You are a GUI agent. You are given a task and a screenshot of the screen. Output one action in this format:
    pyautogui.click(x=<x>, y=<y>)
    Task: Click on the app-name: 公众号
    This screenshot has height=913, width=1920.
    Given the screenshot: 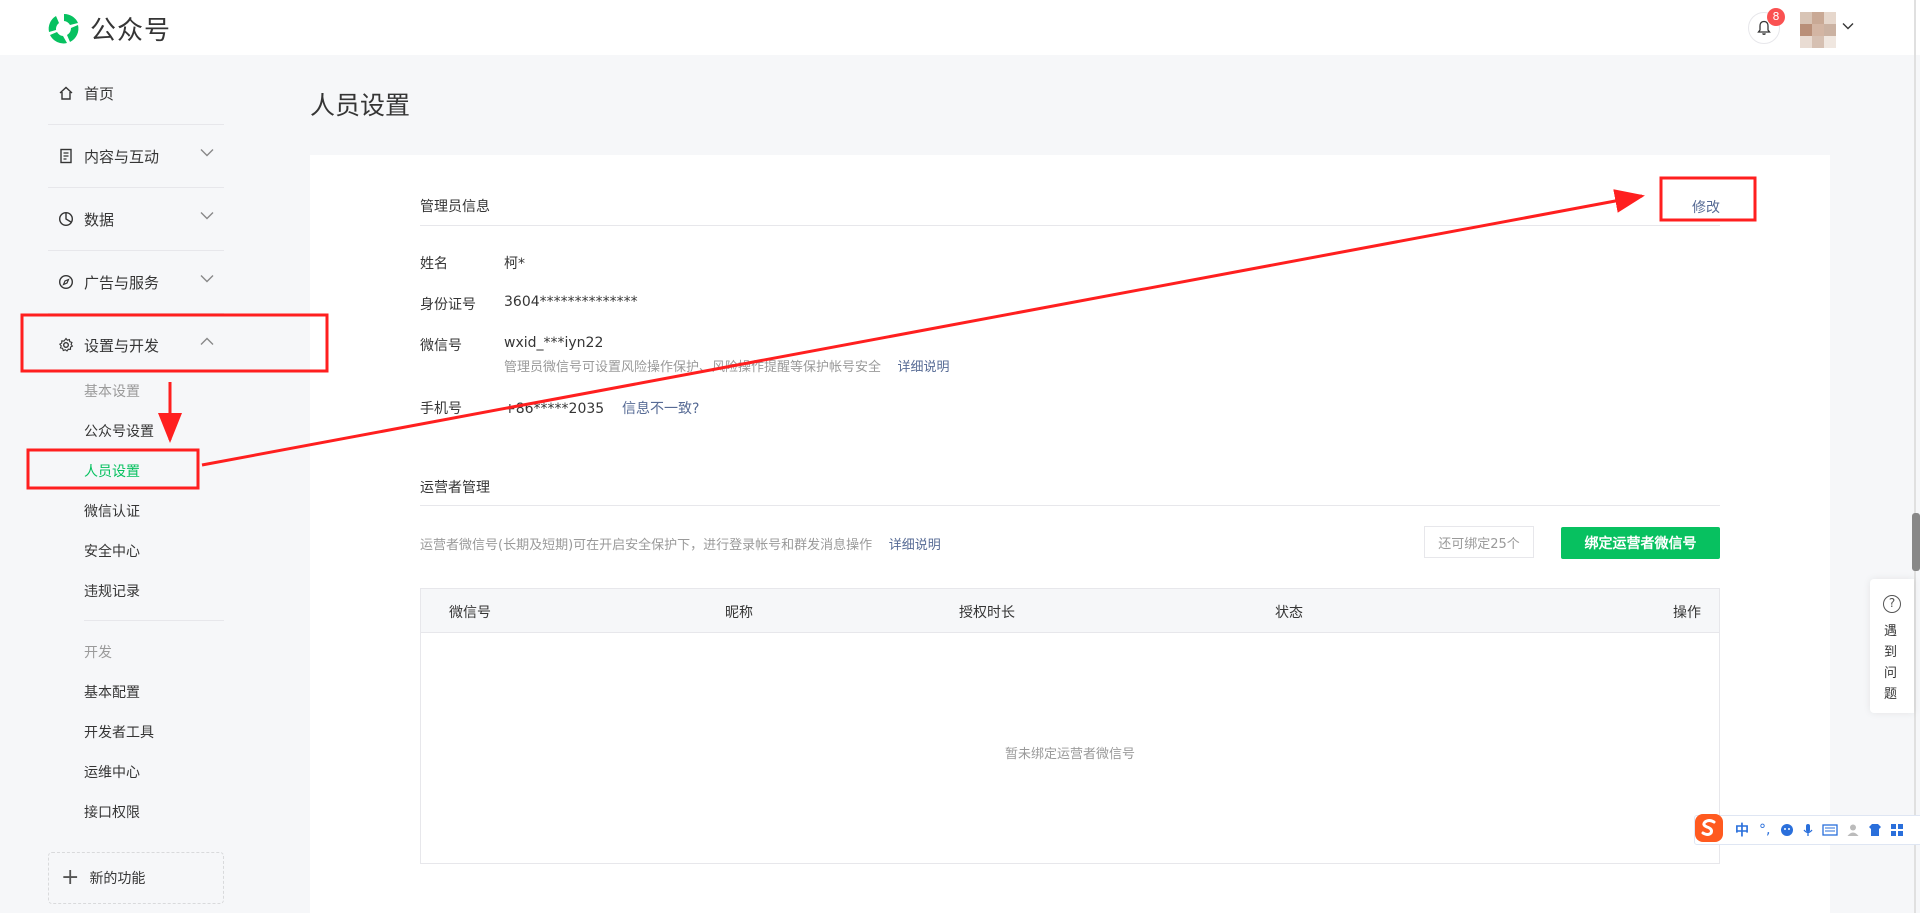 What is the action you would take?
    pyautogui.click(x=131, y=31)
    